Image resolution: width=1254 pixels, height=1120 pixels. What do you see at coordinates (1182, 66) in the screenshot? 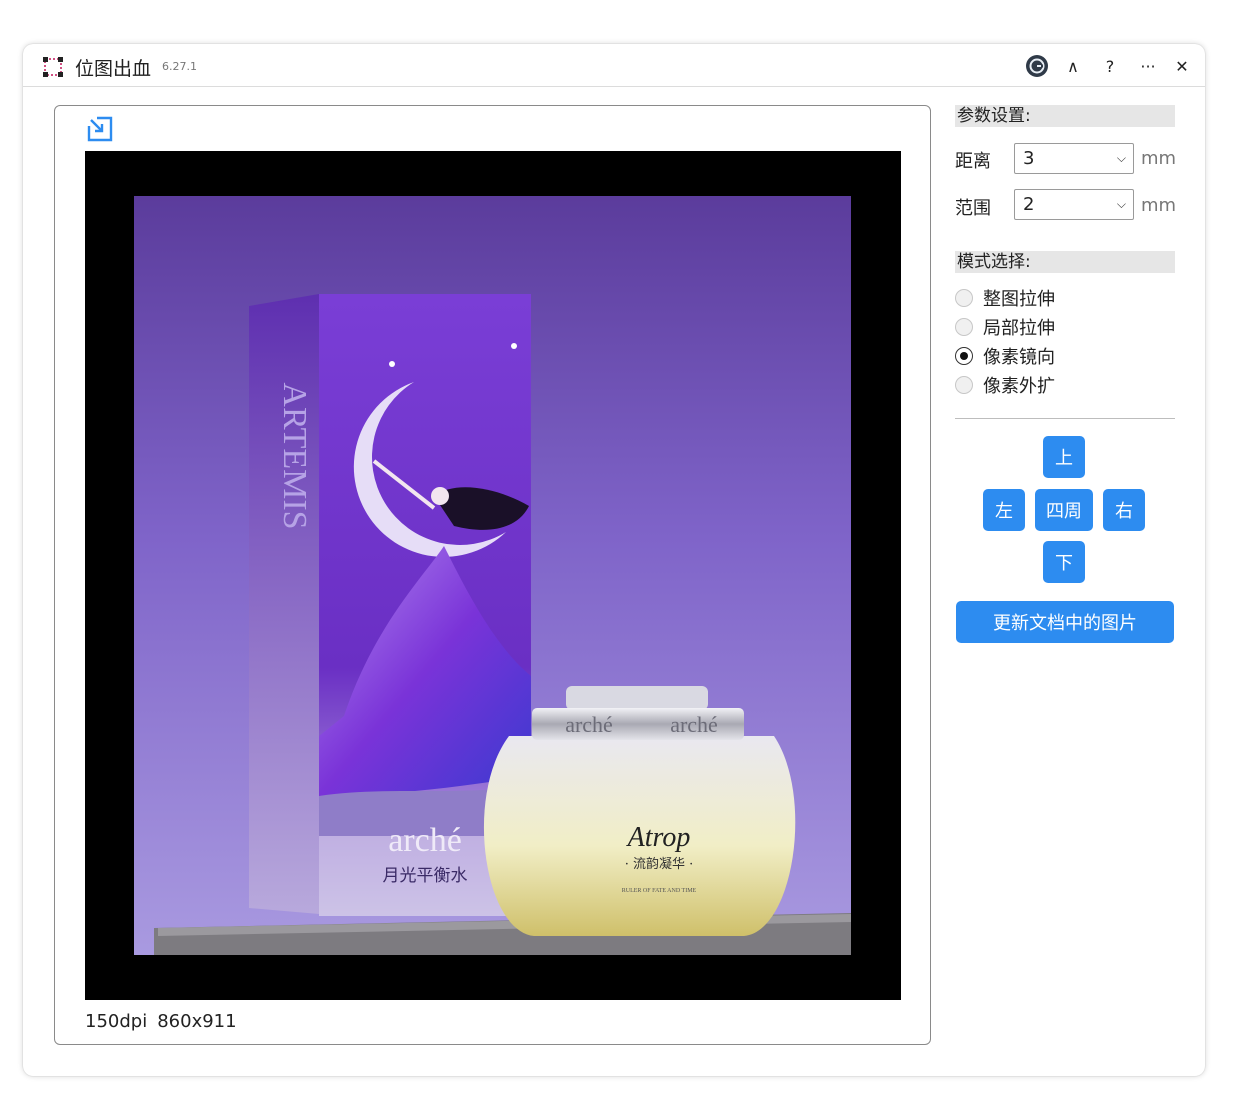
I see `close-button: ✕` at bounding box center [1182, 66].